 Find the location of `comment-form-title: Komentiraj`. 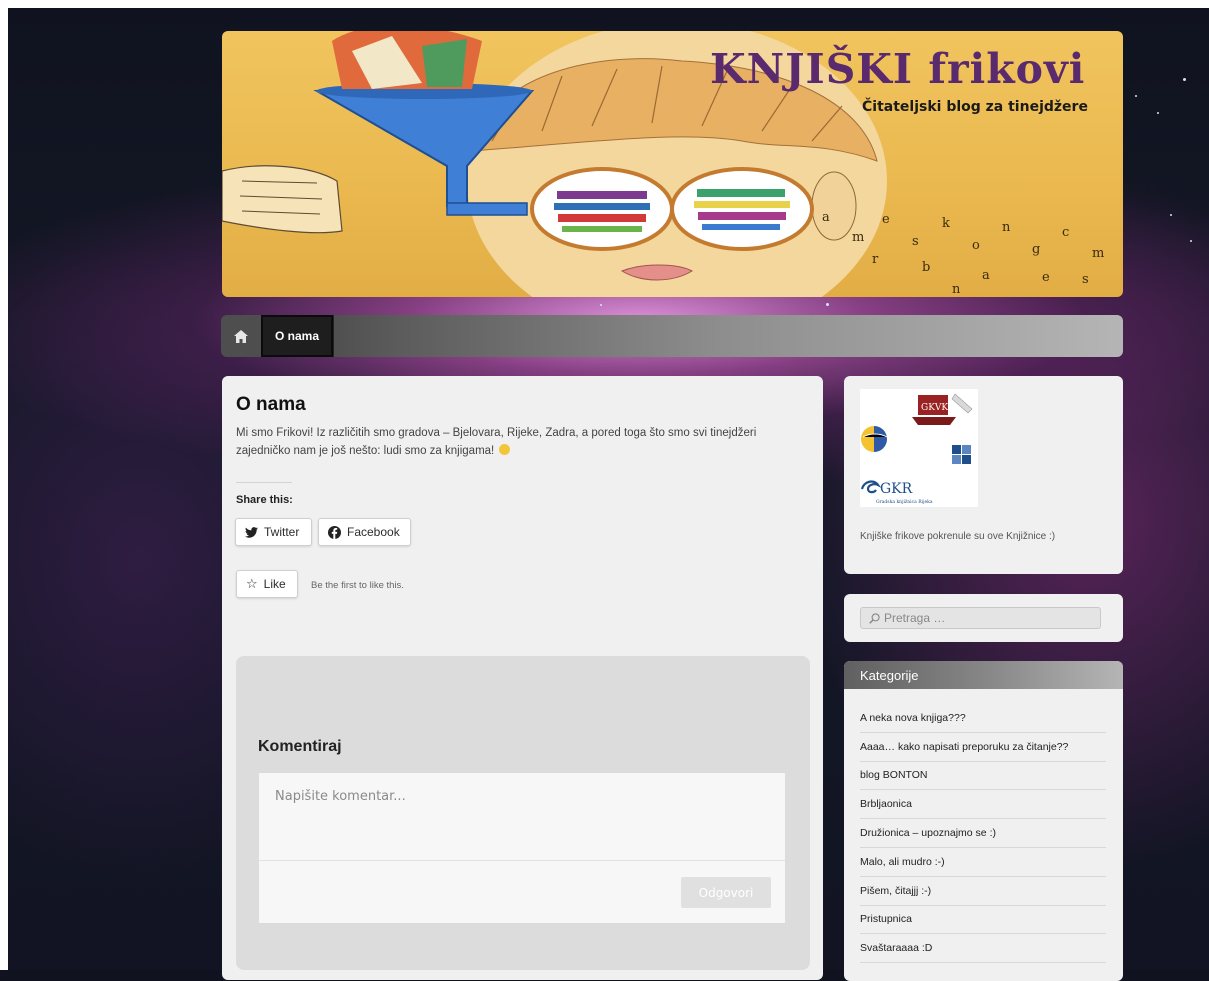

comment-form-title: Komentiraj is located at coordinates (300, 746).